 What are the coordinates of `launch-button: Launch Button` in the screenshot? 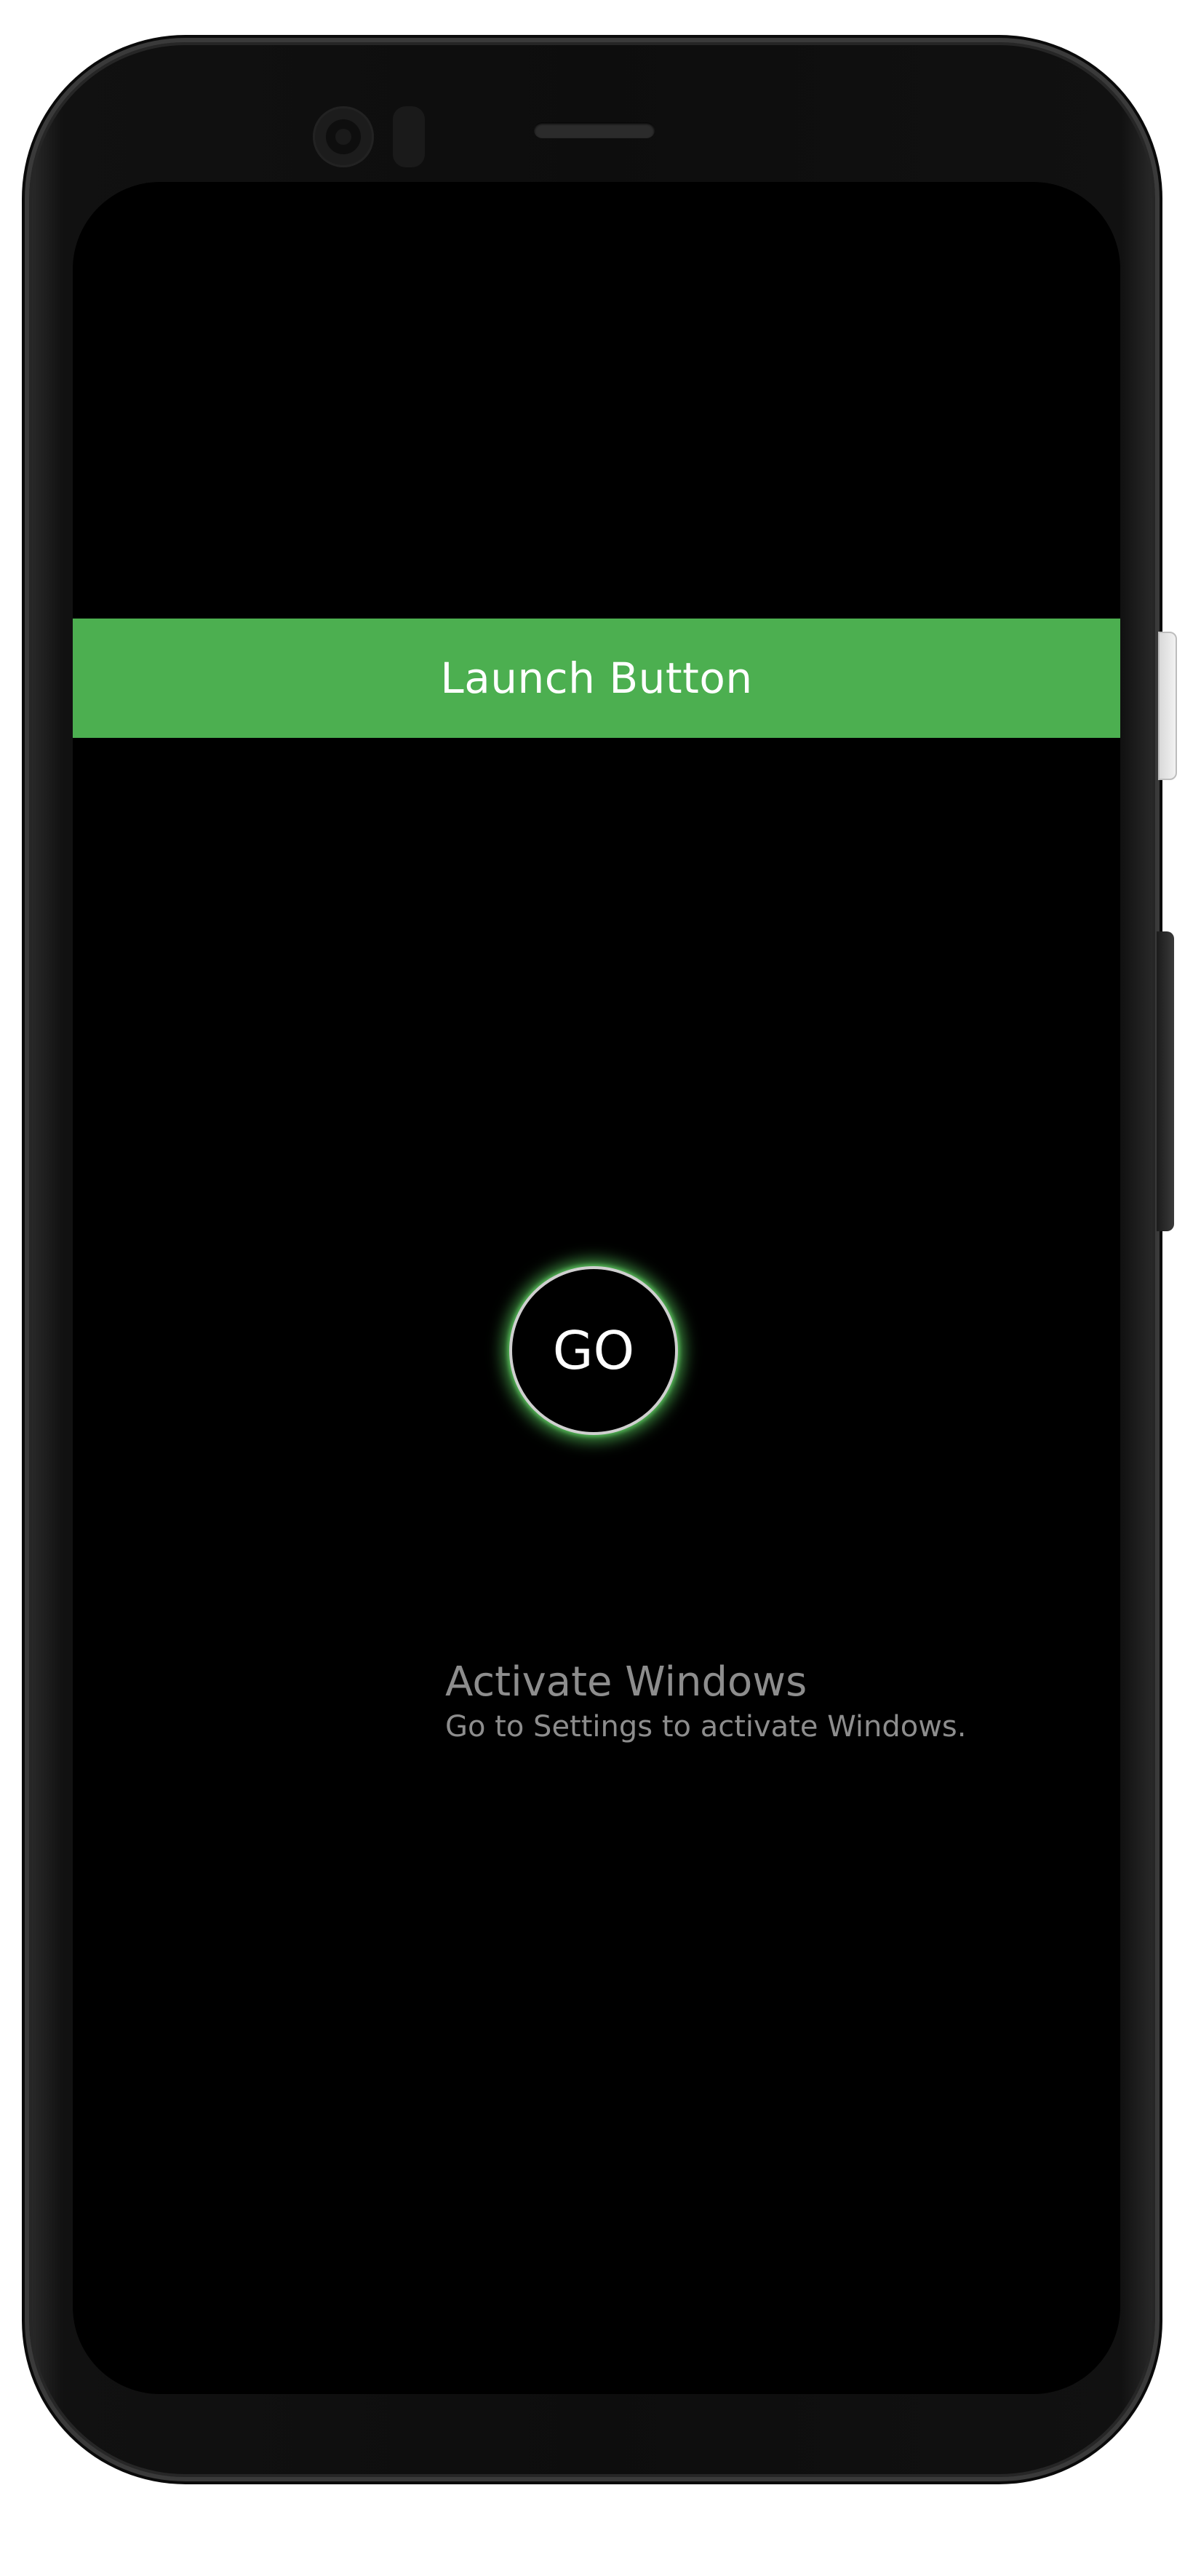 It's located at (596, 678).